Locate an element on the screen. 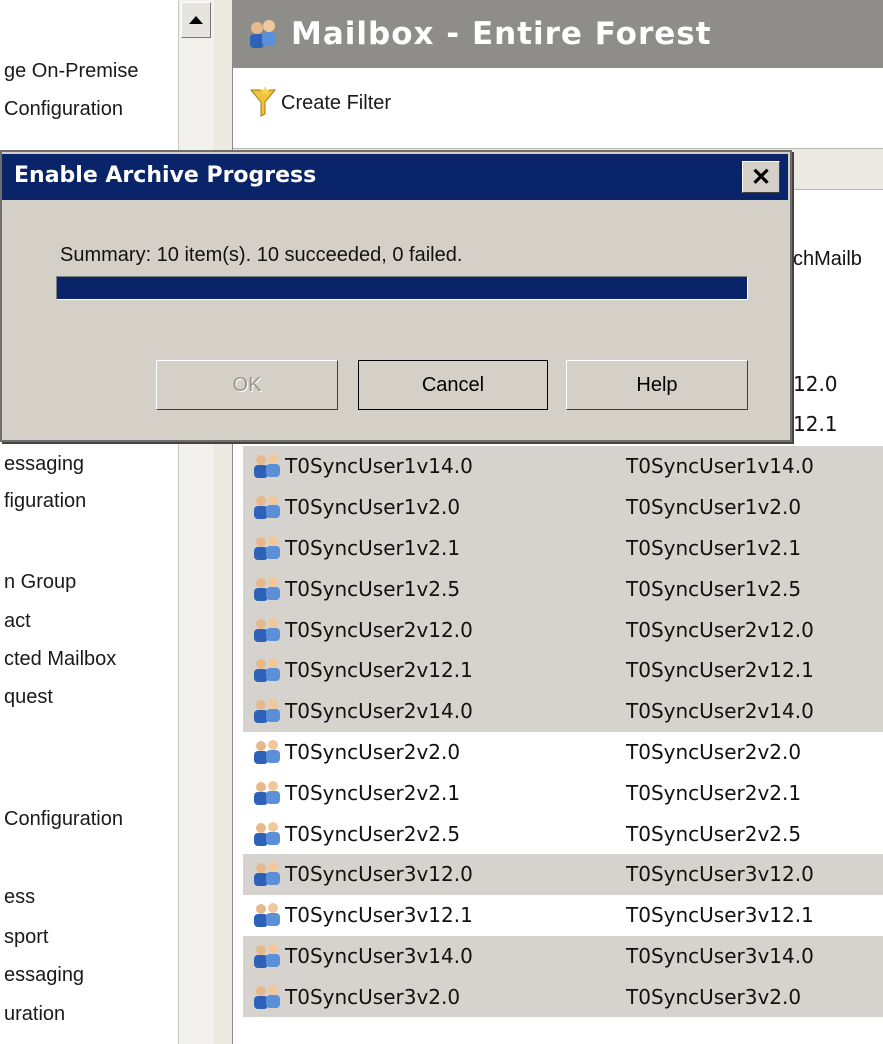 Image resolution: width=883 pixels, height=1044 pixels. arrow-up-icon is located at coordinates (196, 20).